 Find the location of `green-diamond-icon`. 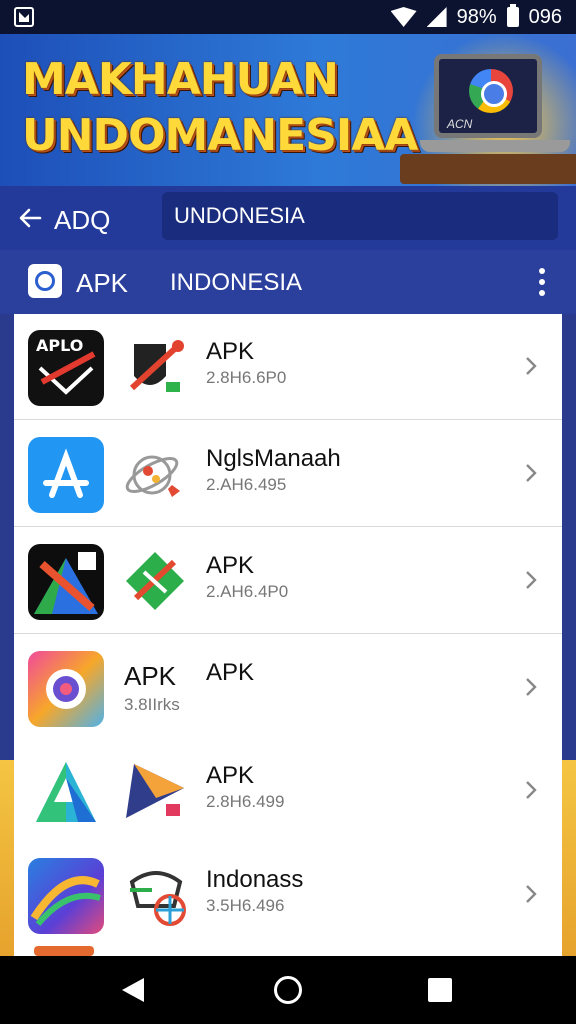

green-diamond-icon is located at coordinates (155, 581).